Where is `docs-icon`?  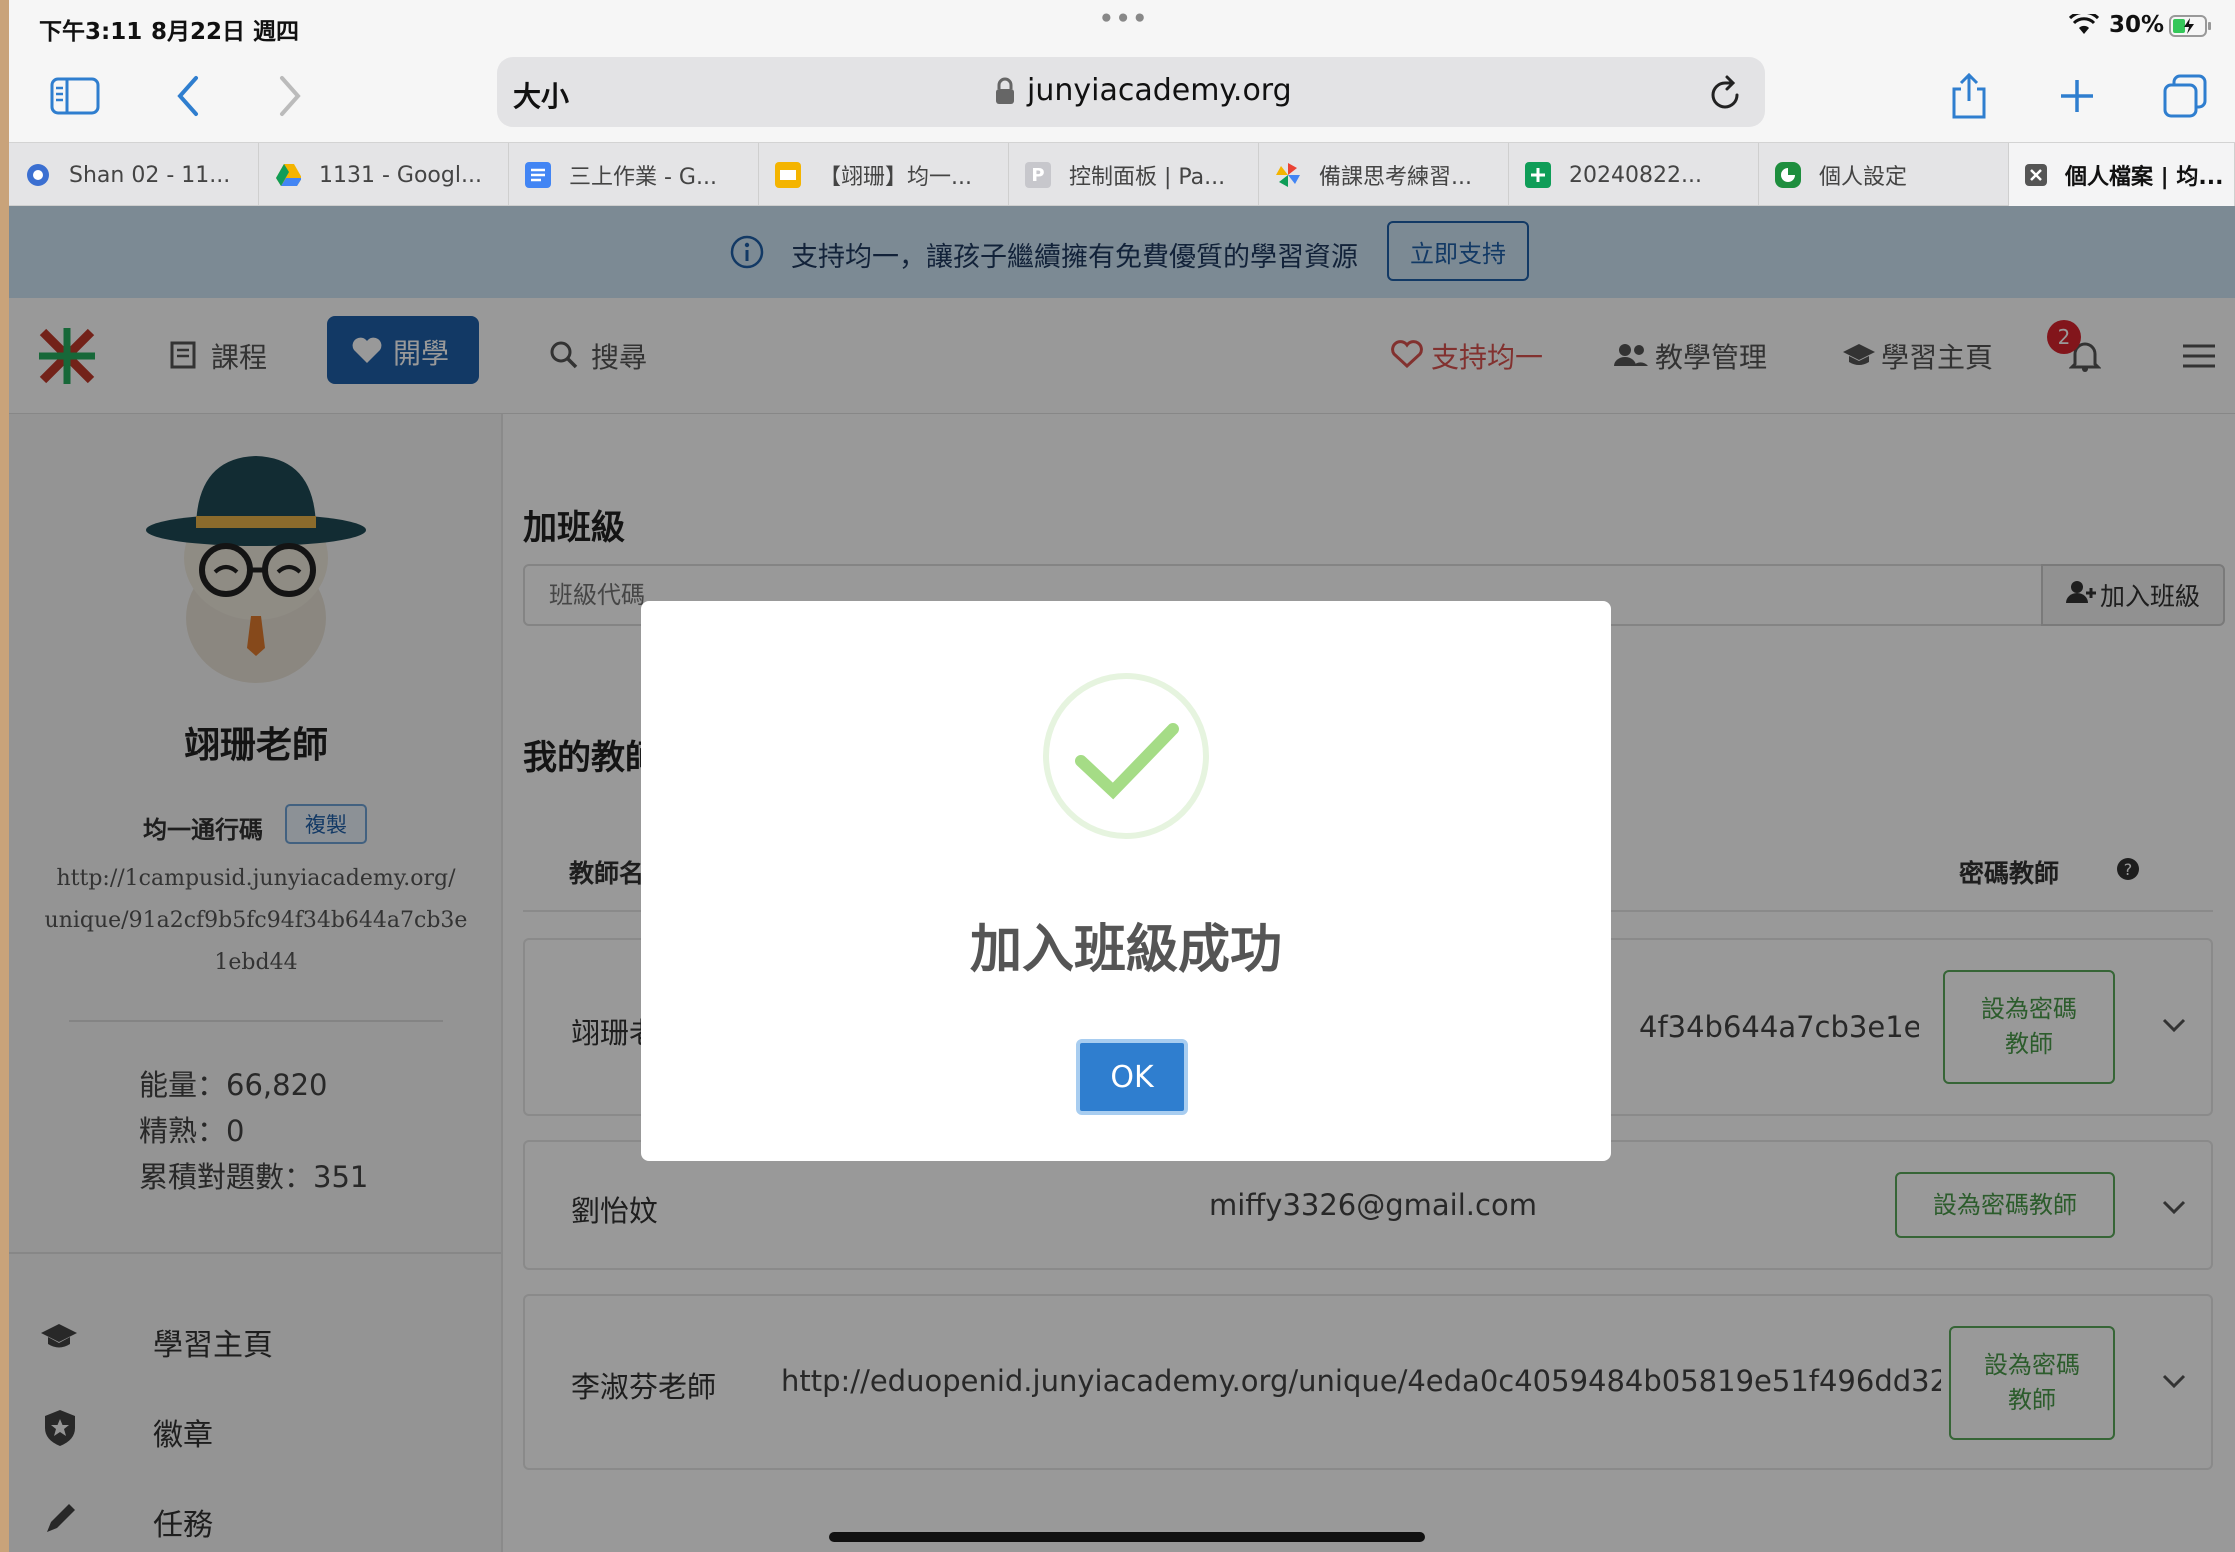 docs-icon is located at coordinates (538, 175).